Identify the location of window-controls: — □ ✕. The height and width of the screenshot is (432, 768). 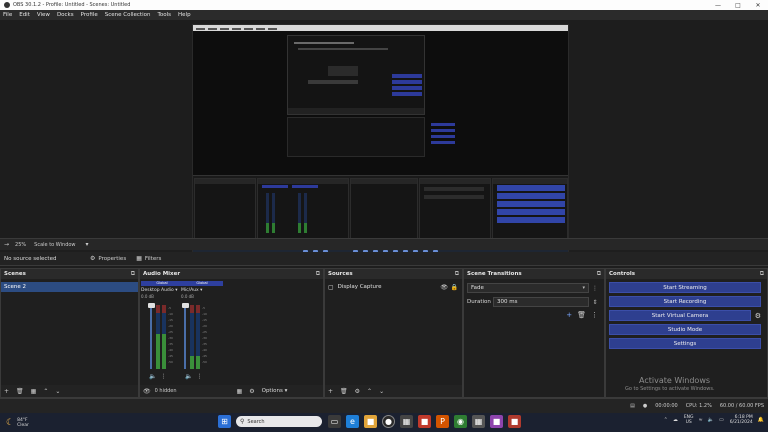
(738, 5).